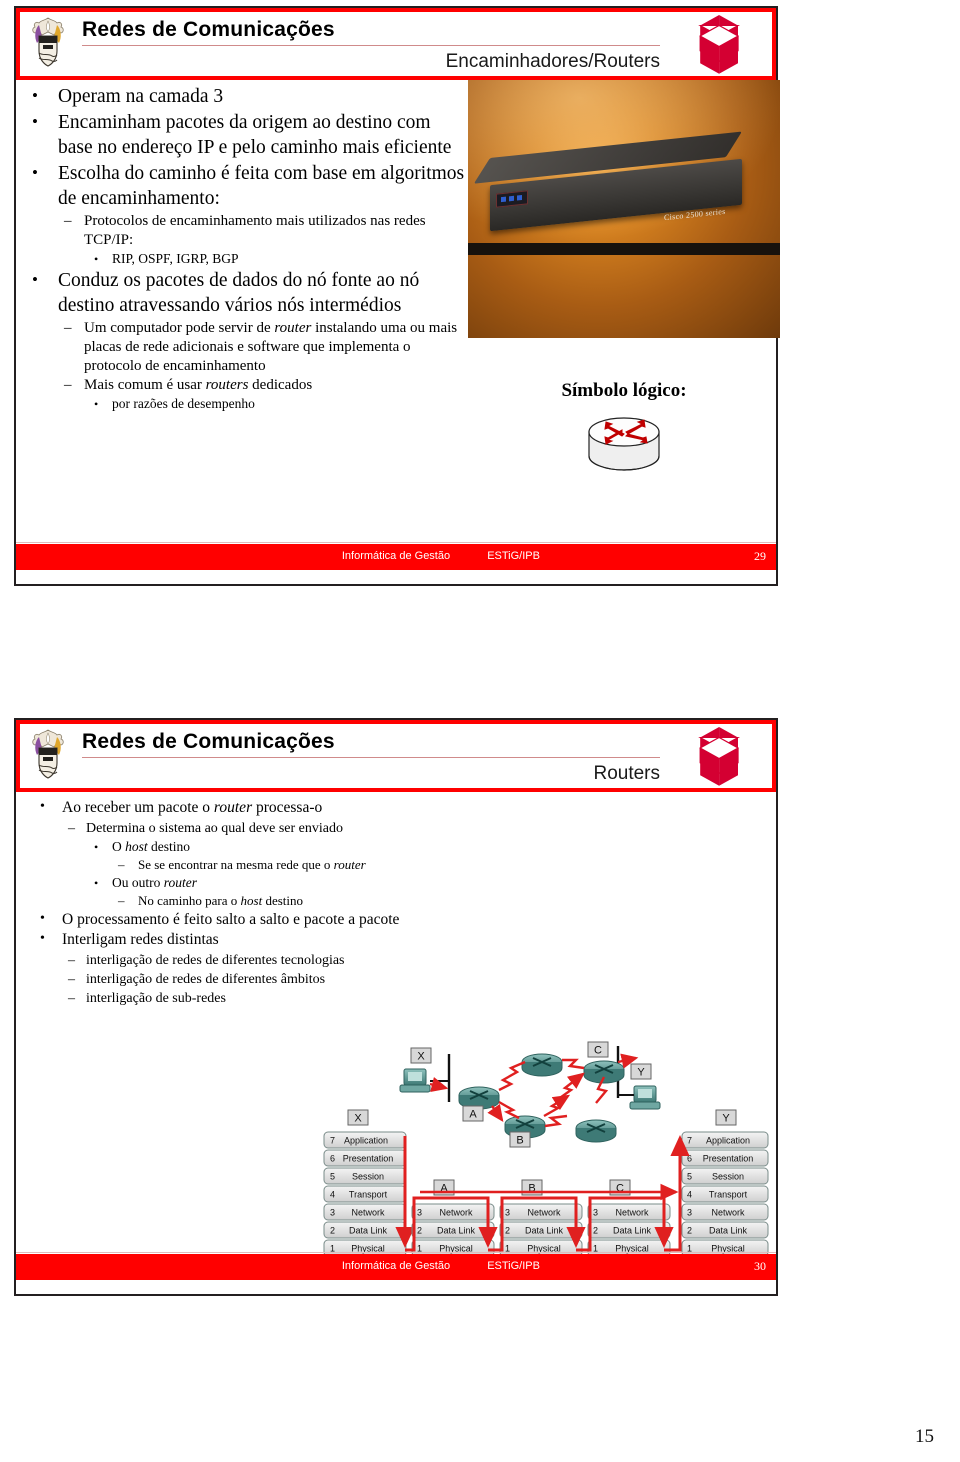 Image resolution: width=960 pixels, height=1462 pixels. Describe the element at coordinates (760, 1266) in the screenshot. I see `footer-slide-number: 30` at that location.